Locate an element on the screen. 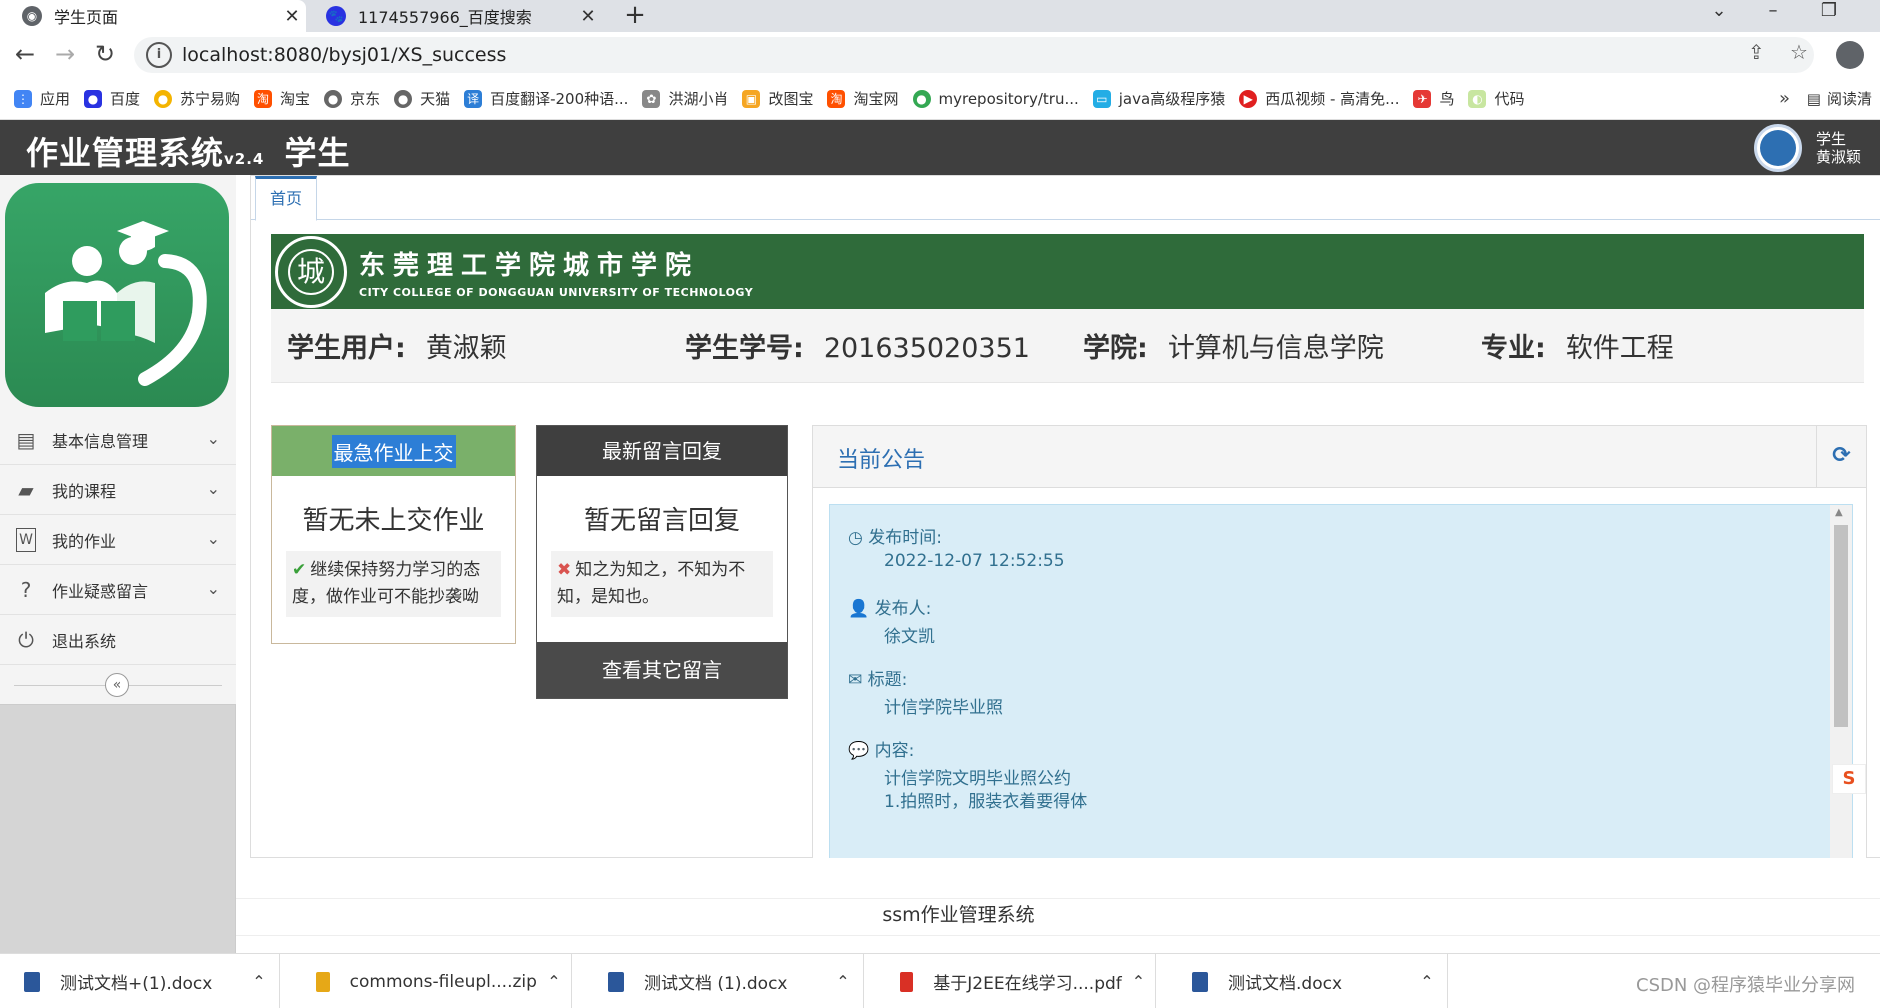 This screenshot has width=1880, height=1008. view-other-messages-button: 查看其它留言 is located at coordinates (662, 670).